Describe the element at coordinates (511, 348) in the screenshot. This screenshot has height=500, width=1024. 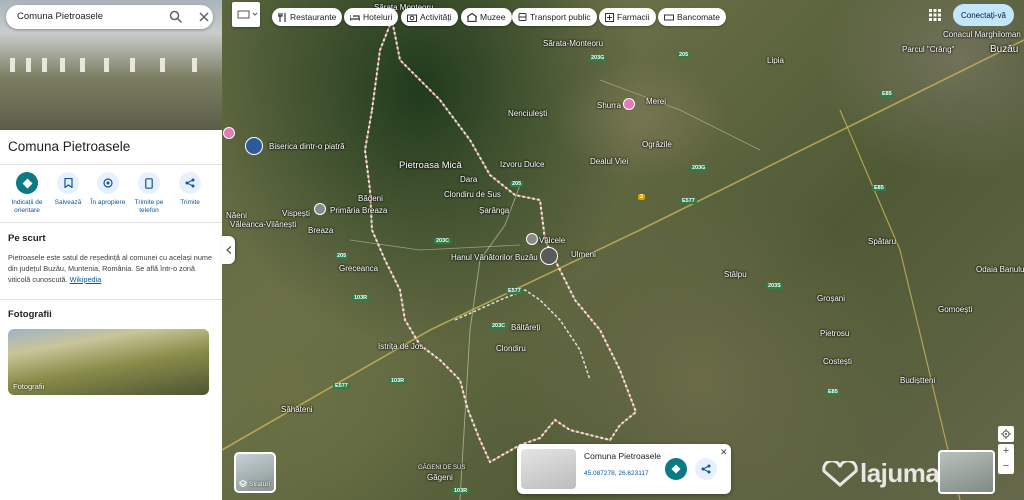
I see `map-label: Clondiru` at that location.